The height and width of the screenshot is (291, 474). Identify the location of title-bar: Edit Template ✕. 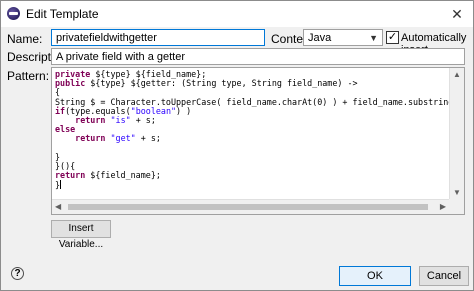
(237, 14).